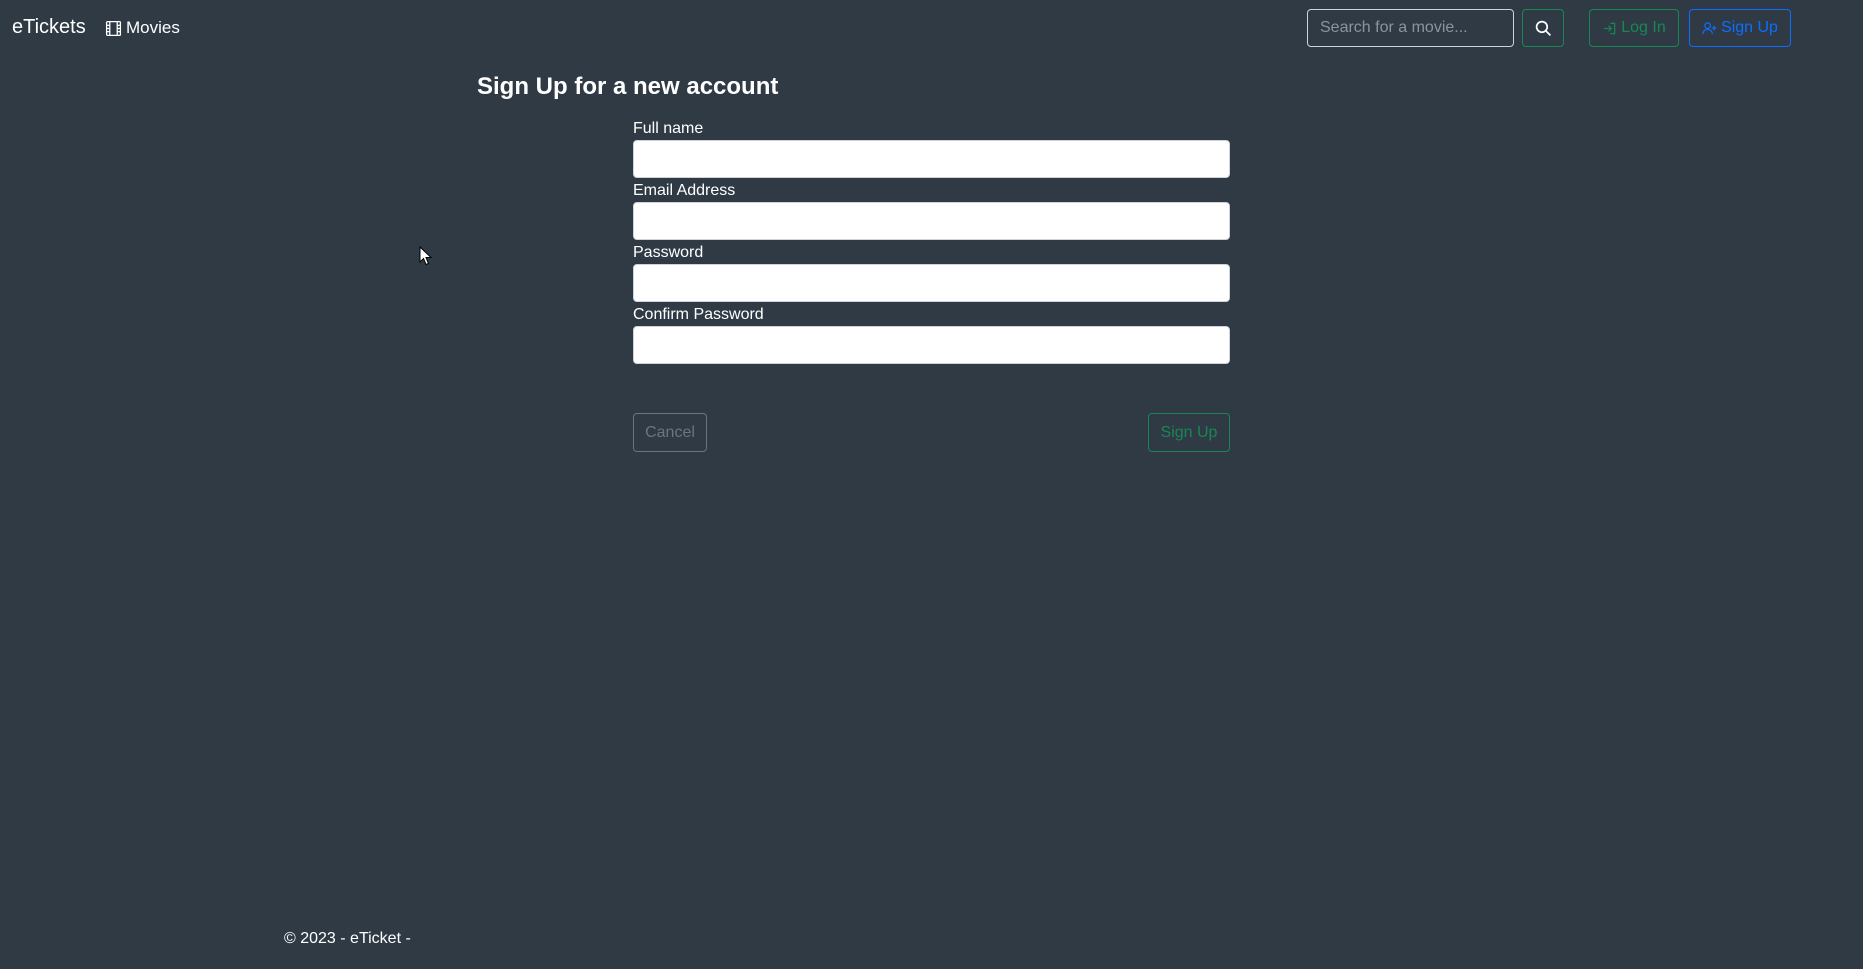  What do you see at coordinates (1189, 432) in the screenshot?
I see `signup-submit-button: Sign Up` at bounding box center [1189, 432].